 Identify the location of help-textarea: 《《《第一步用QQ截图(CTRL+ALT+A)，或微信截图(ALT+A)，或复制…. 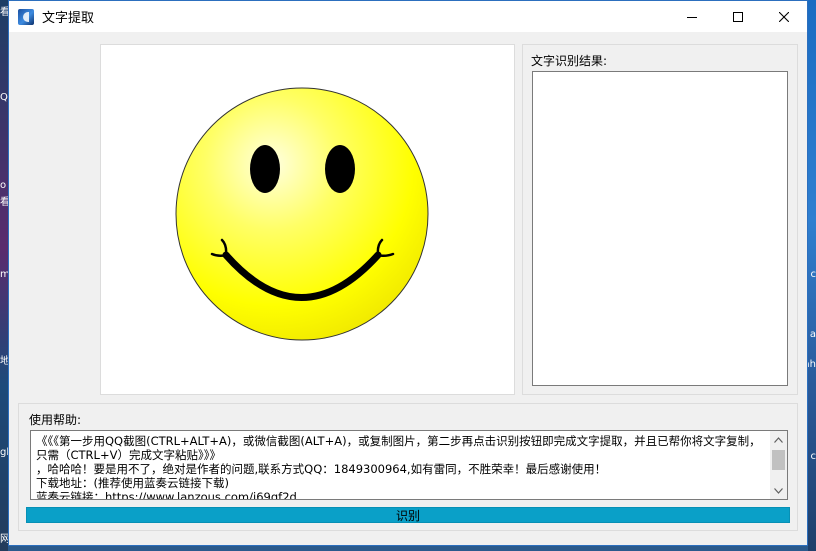
(409, 465).